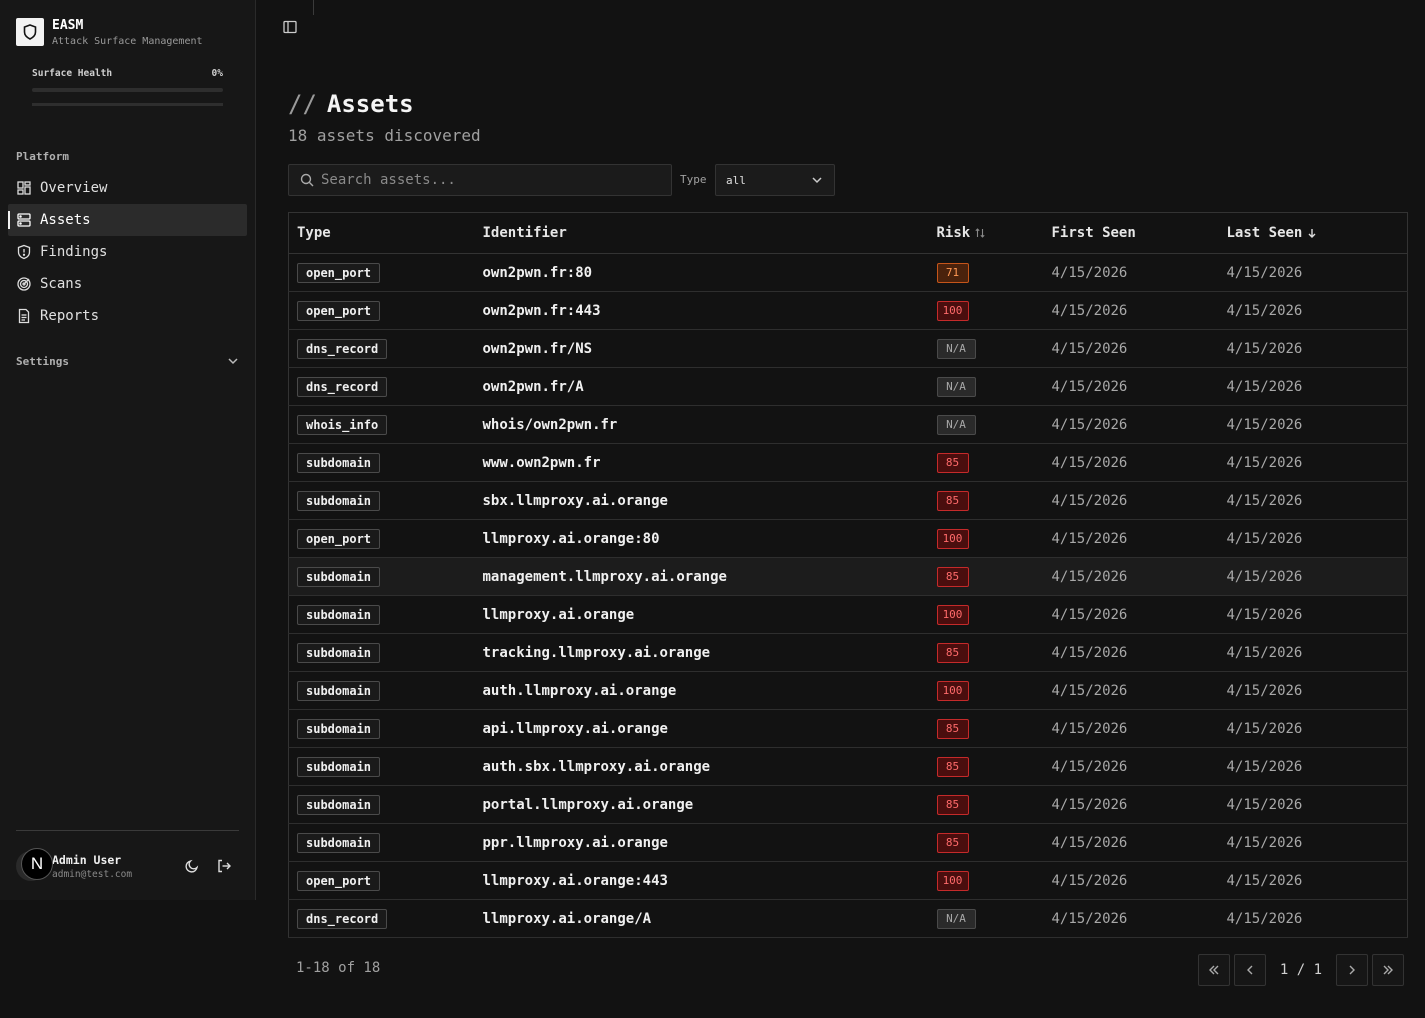 The height and width of the screenshot is (1018, 1425). Describe the element at coordinates (37, 864) in the screenshot. I see `n-badge-icon: N` at that location.